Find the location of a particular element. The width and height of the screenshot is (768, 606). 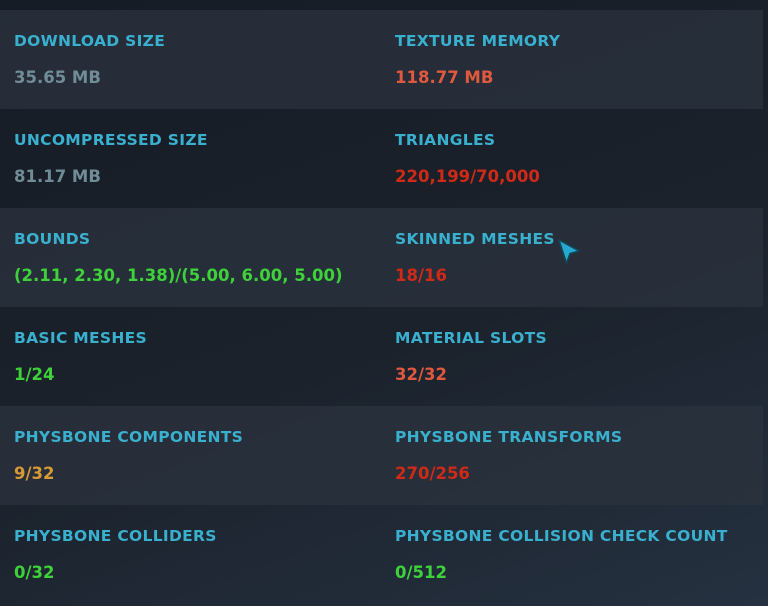

stat-label: TRIANGLES is located at coordinates (445, 140).